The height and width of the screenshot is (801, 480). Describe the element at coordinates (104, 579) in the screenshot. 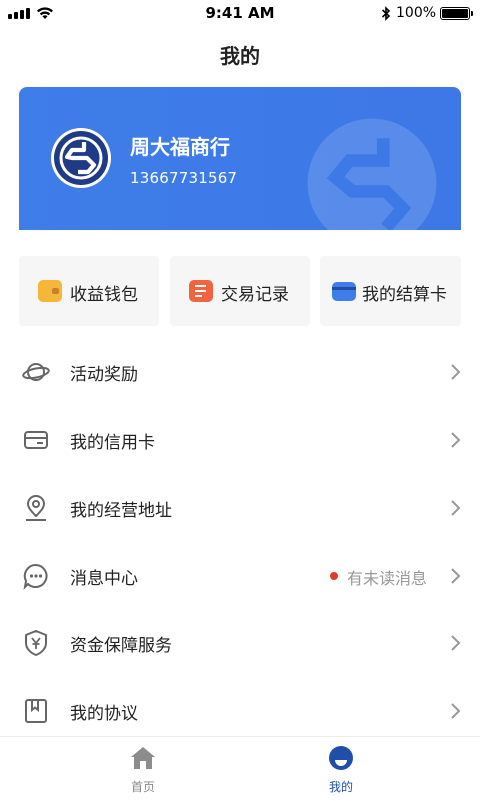

I see `menu-item-label: 消息中心` at that location.